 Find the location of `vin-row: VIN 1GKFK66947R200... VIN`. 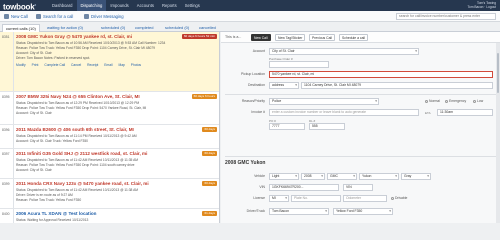

vin-row: VIN 1GKFK66947R200... VIN is located at coordinates (360, 188).